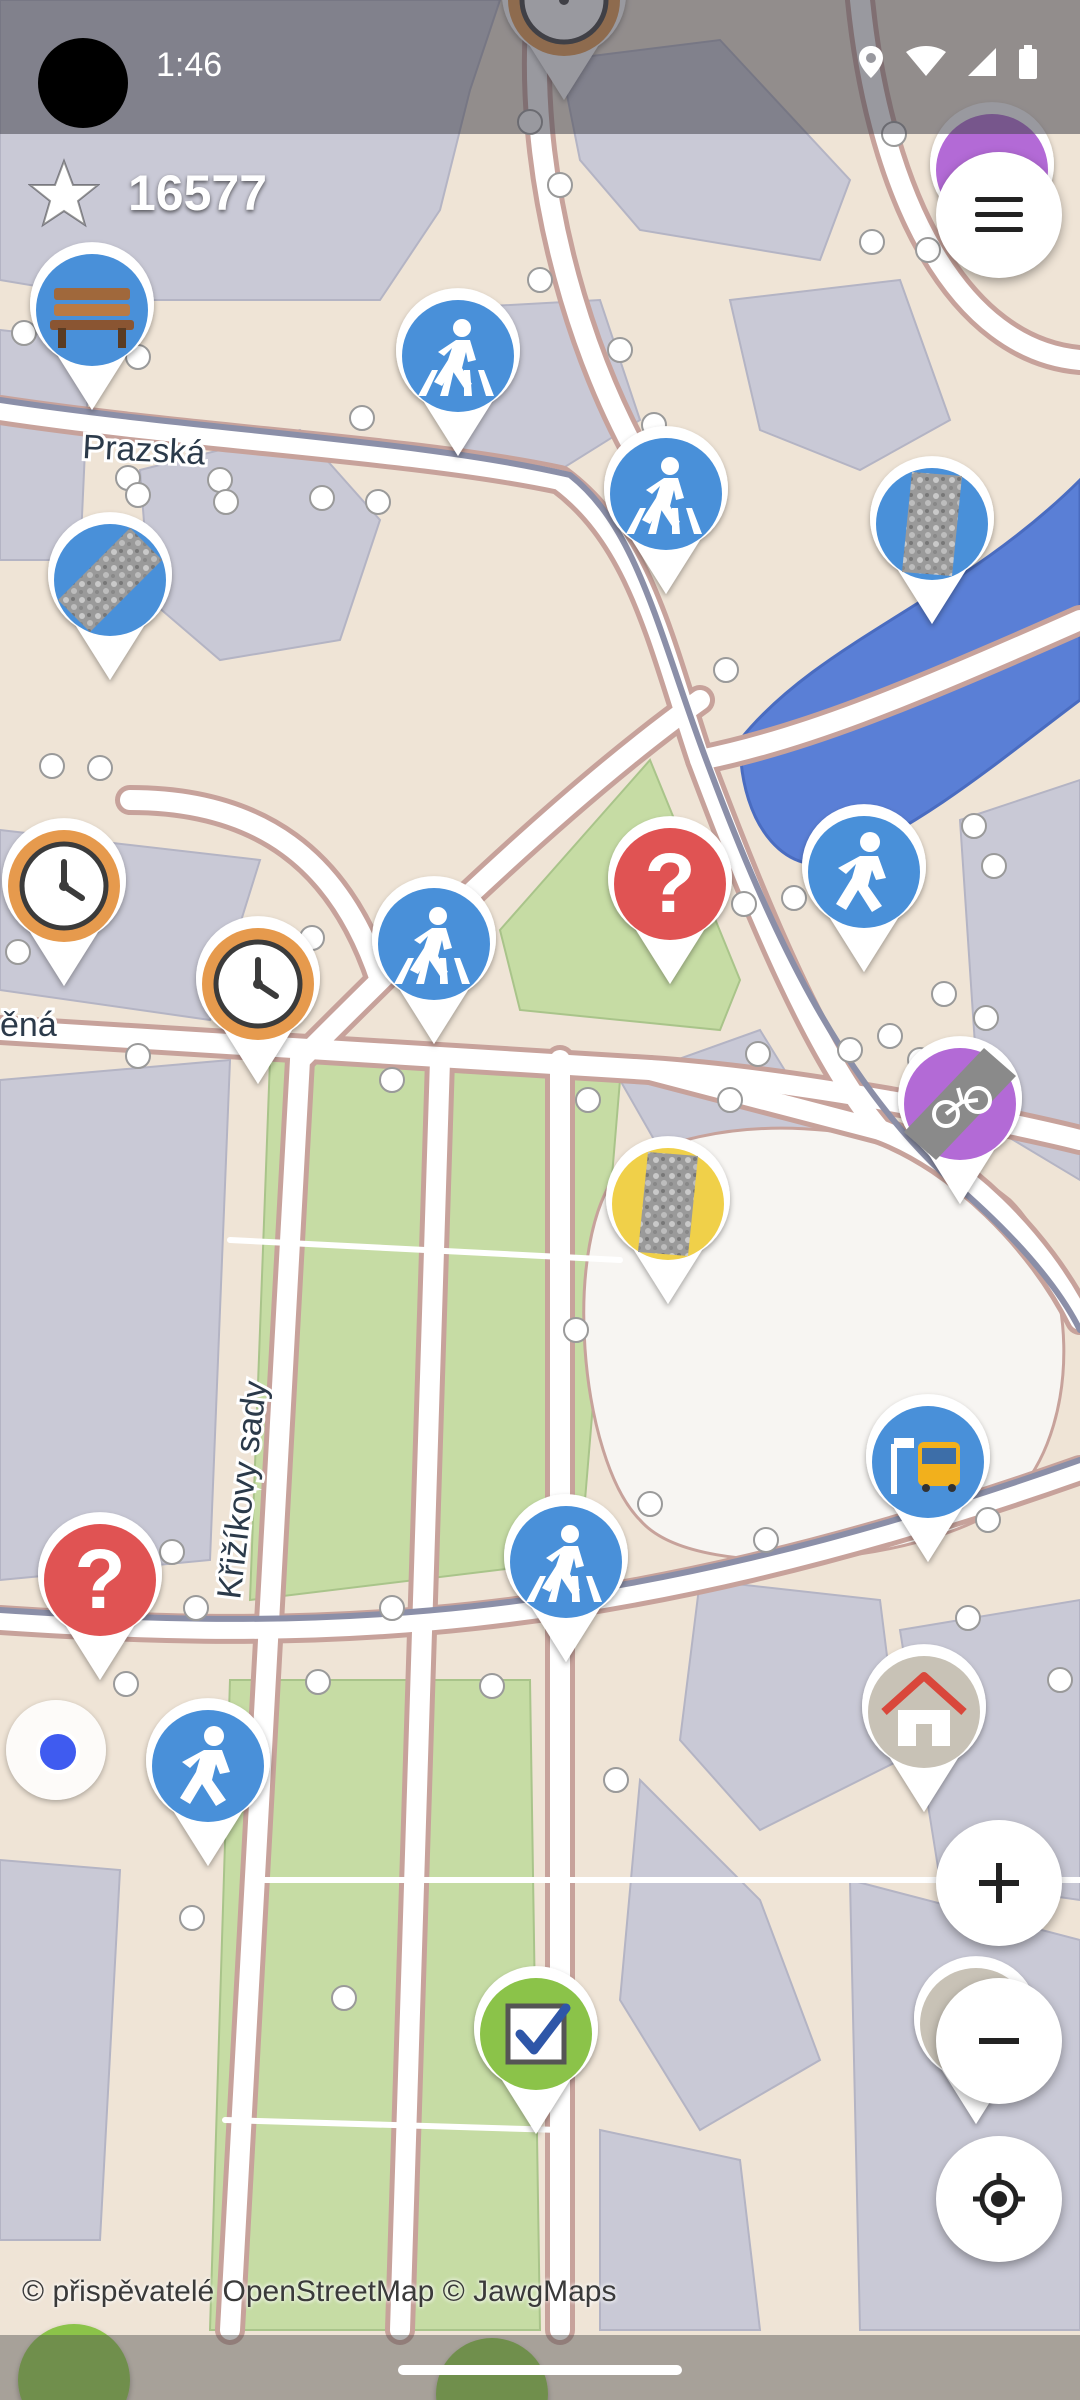 The width and height of the screenshot is (1080, 2400). Describe the element at coordinates (198, 193) in the screenshot. I see `star-count: 16577` at that location.